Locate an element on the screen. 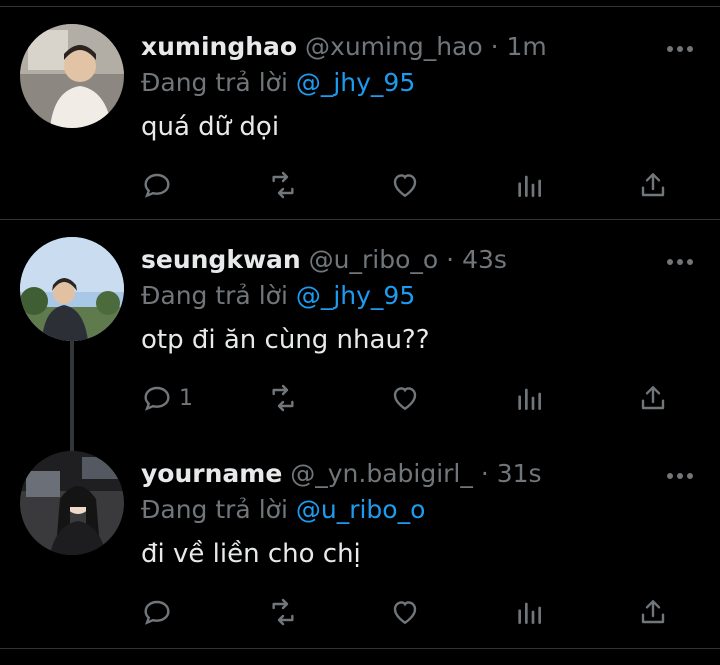 Image resolution: width=720 pixels, height=665 pixels. top-divider is located at coordinates (360, 6).